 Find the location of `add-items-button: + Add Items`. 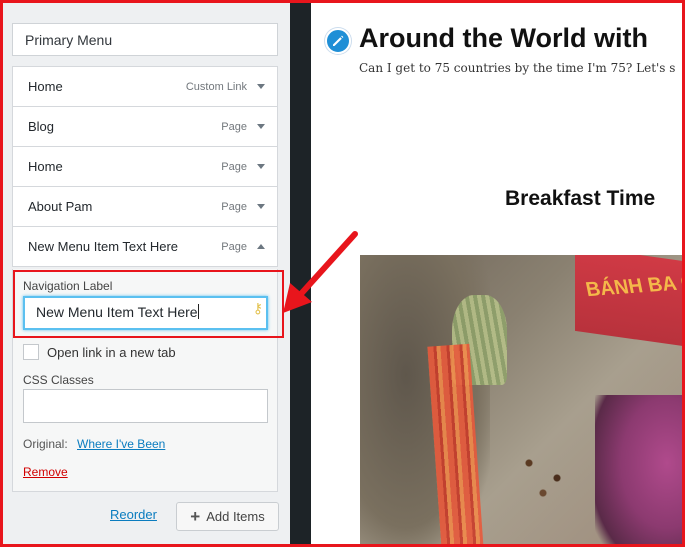

add-items-button: + Add Items is located at coordinates (227, 516).